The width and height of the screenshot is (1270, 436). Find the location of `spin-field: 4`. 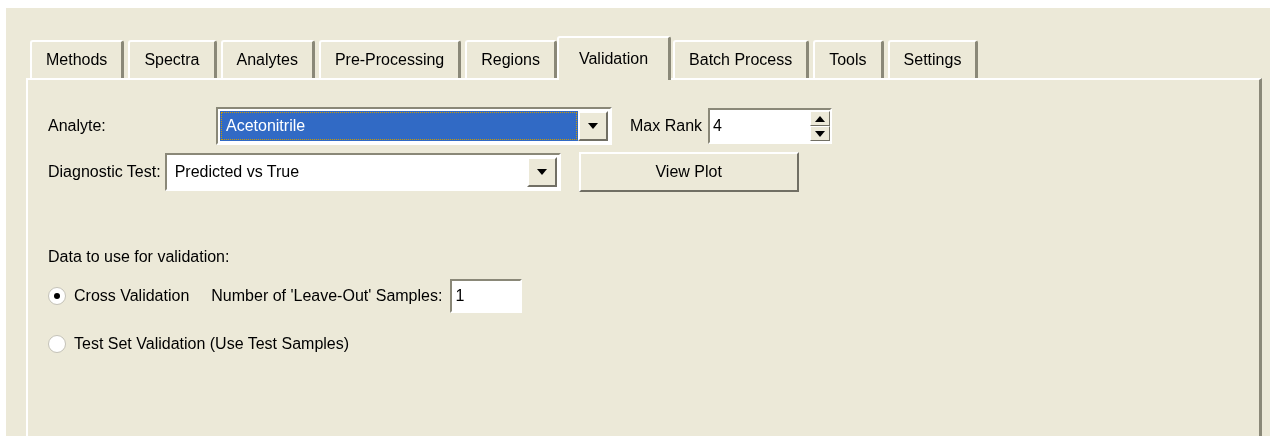

spin-field: 4 is located at coordinates (770, 126).